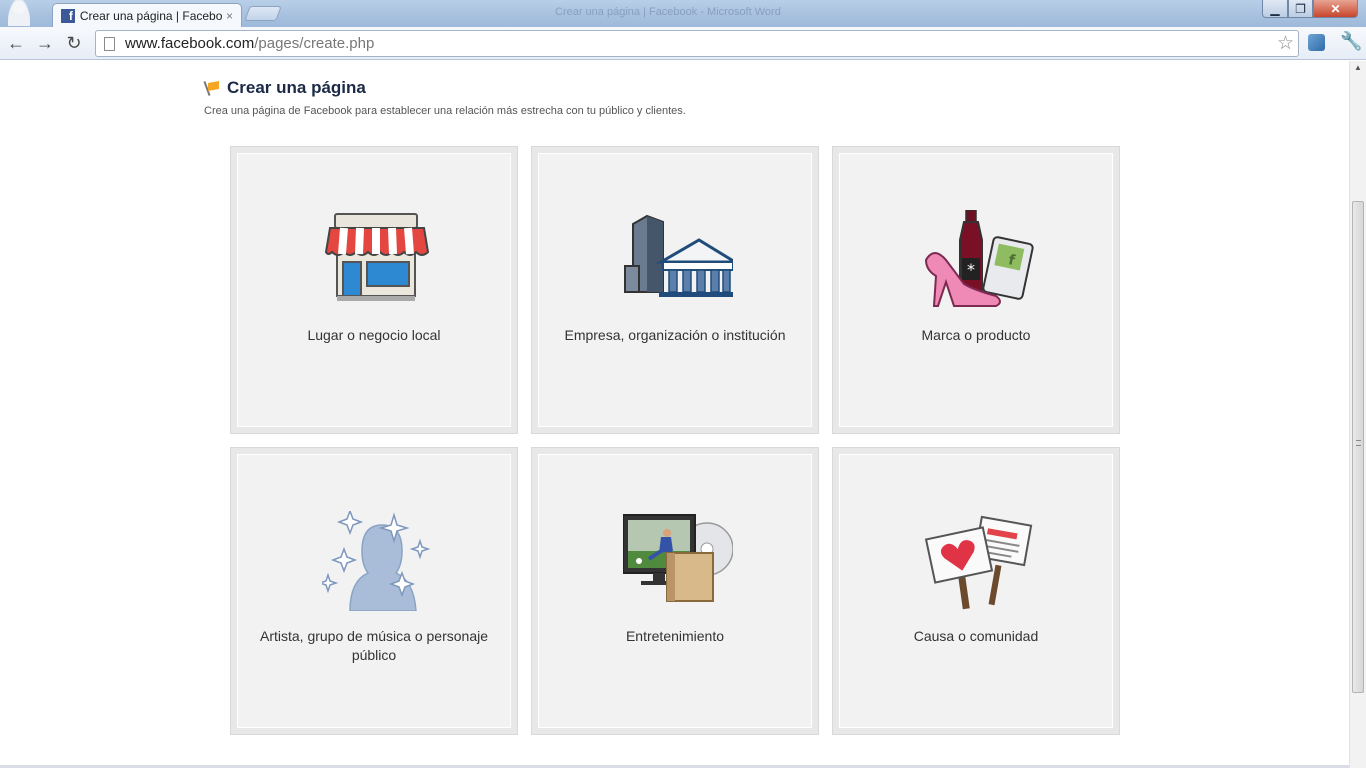 Image resolution: width=1366 pixels, height=768 pixels. Describe the element at coordinates (1316, 42) in the screenshot. I see `extension-icon` at that location.